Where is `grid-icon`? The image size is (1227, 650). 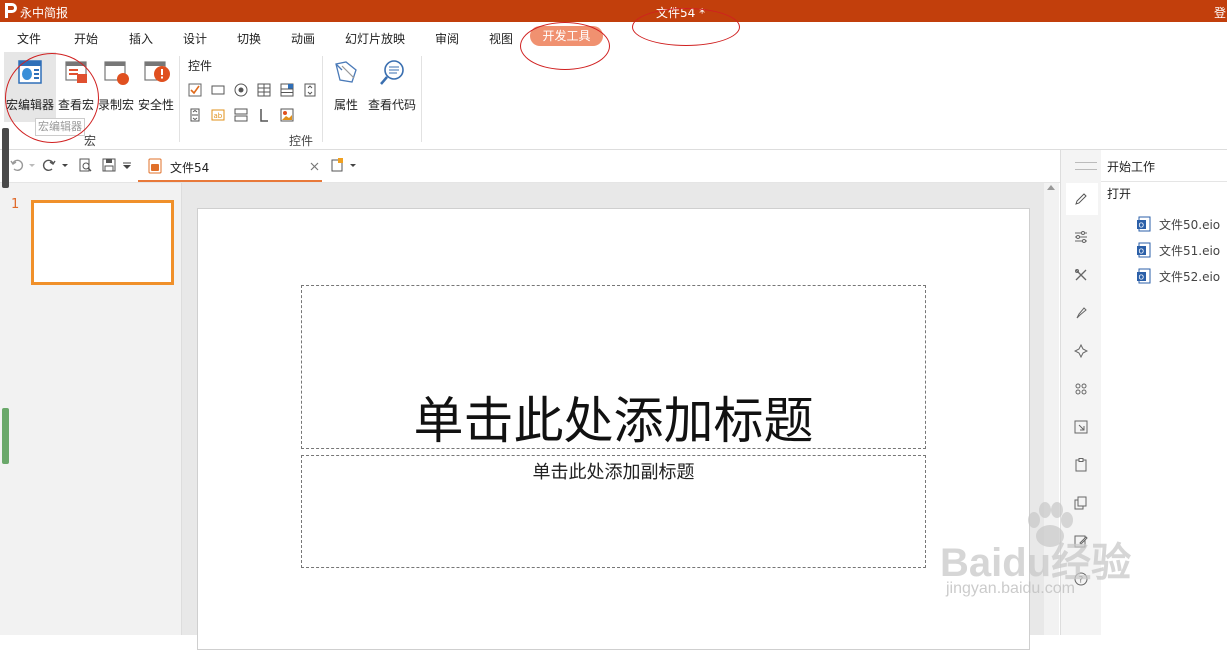
grid-icon is located at coordinates (1081, 389).